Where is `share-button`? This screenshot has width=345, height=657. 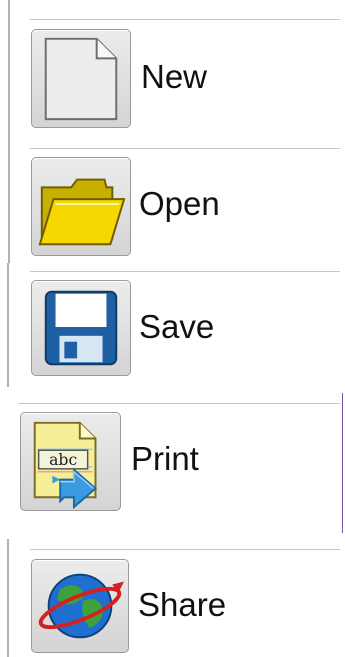
share-button is located at coordinates (80, 606).